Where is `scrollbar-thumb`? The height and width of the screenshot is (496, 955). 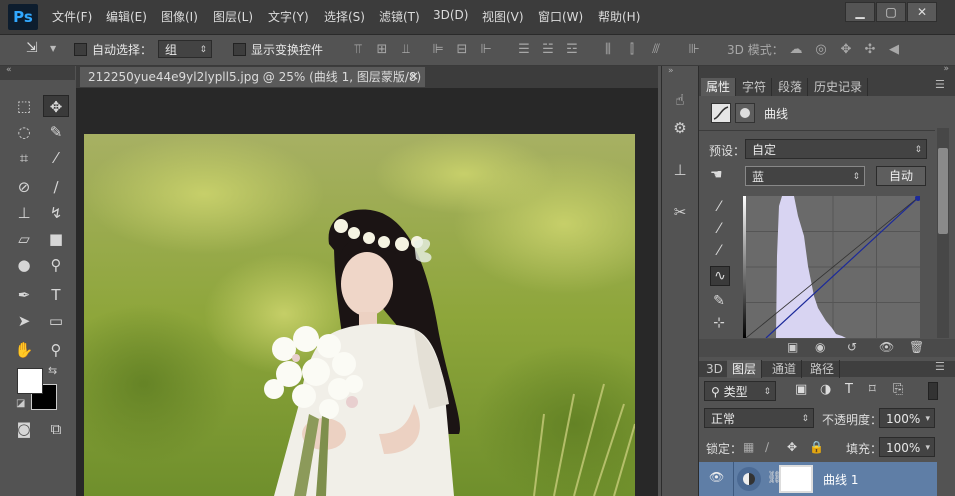
scrollbar-thumb is located at coordinates (943, 191).